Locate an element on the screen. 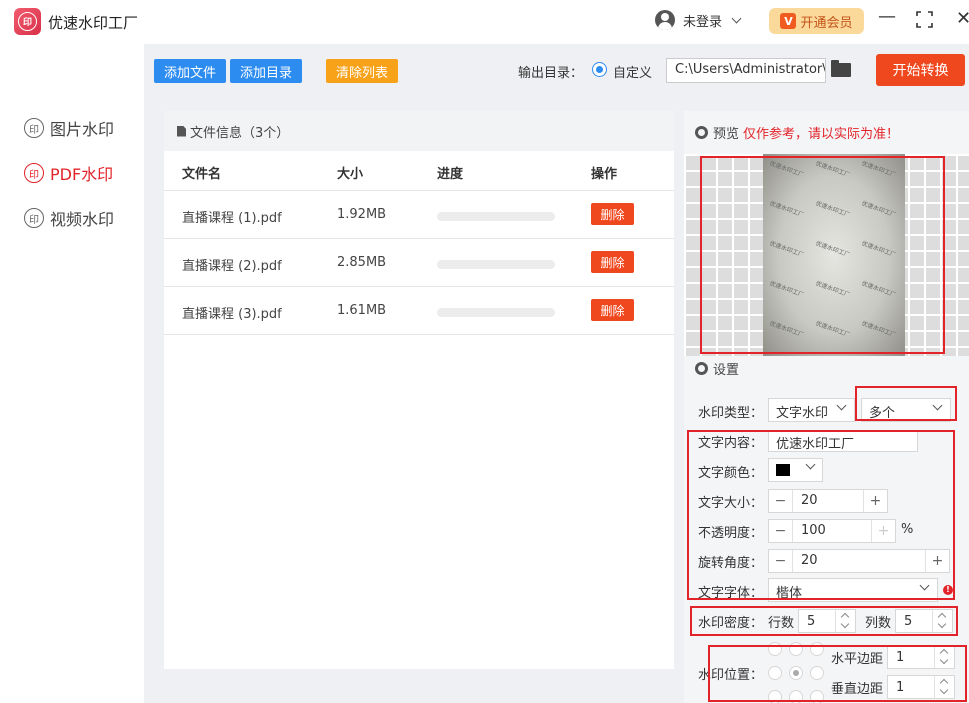  sidebar-item-label: 视频水印 is located at coordinates (82, 219).